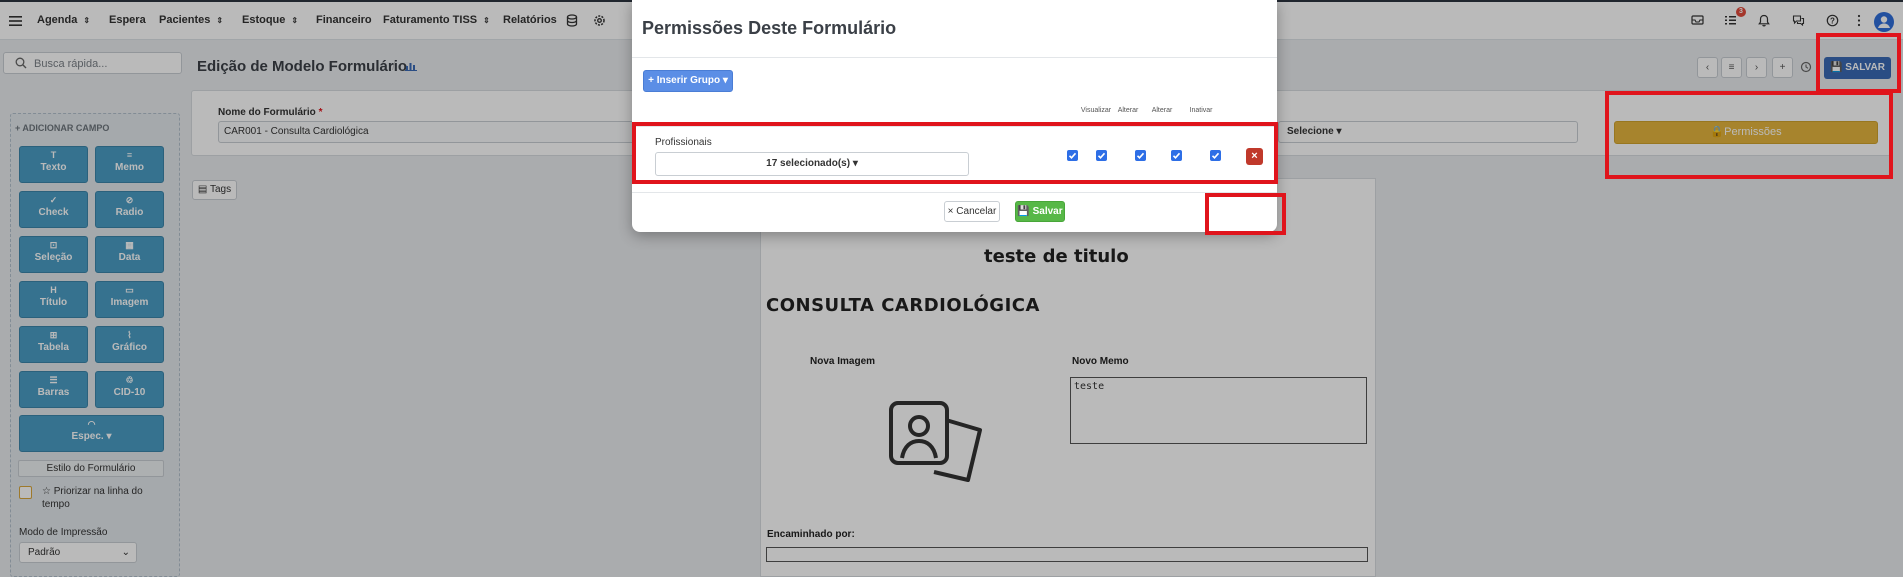 This screenshot has height=577, width=1903. I want to click on column-header-alterar-2: Alterar, so click(1162, 110).